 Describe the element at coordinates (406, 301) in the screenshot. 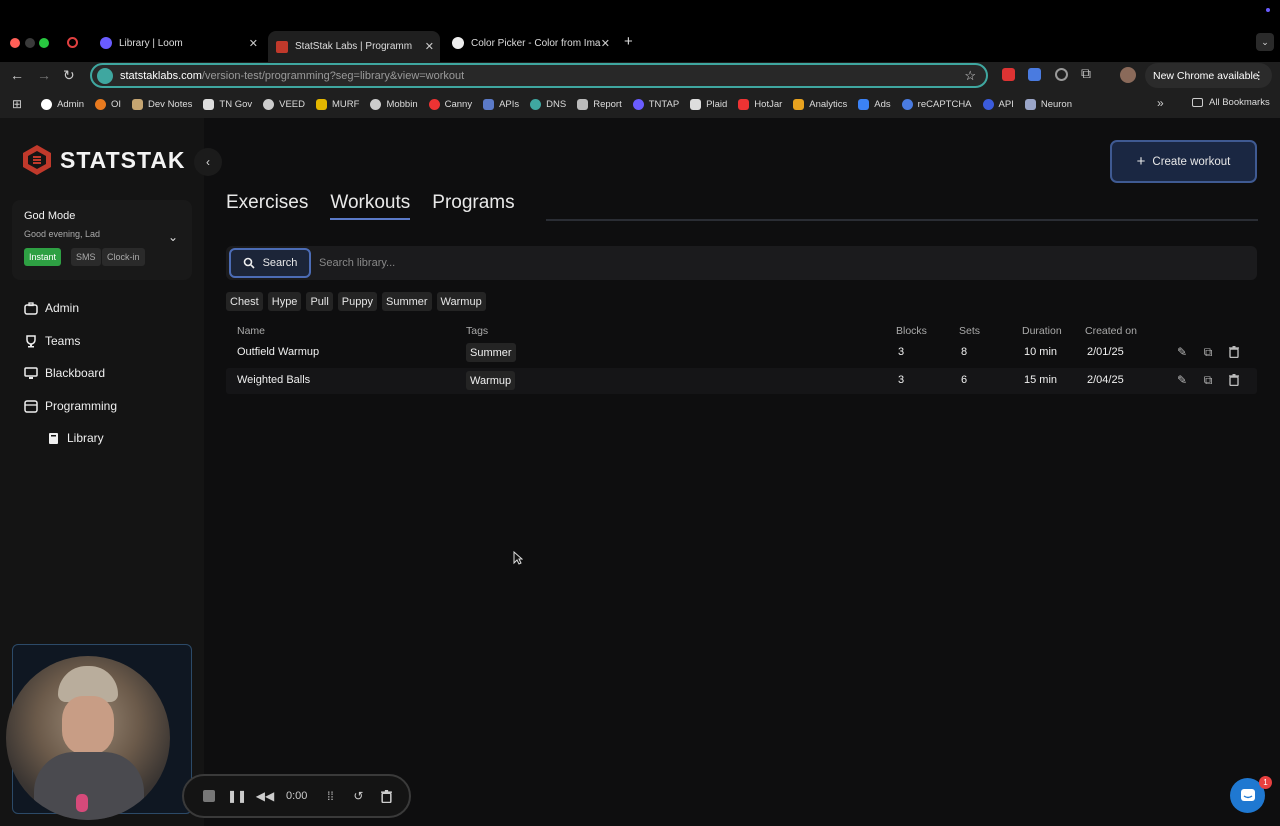

I see `tag-filter-summer: Summer` at that location.